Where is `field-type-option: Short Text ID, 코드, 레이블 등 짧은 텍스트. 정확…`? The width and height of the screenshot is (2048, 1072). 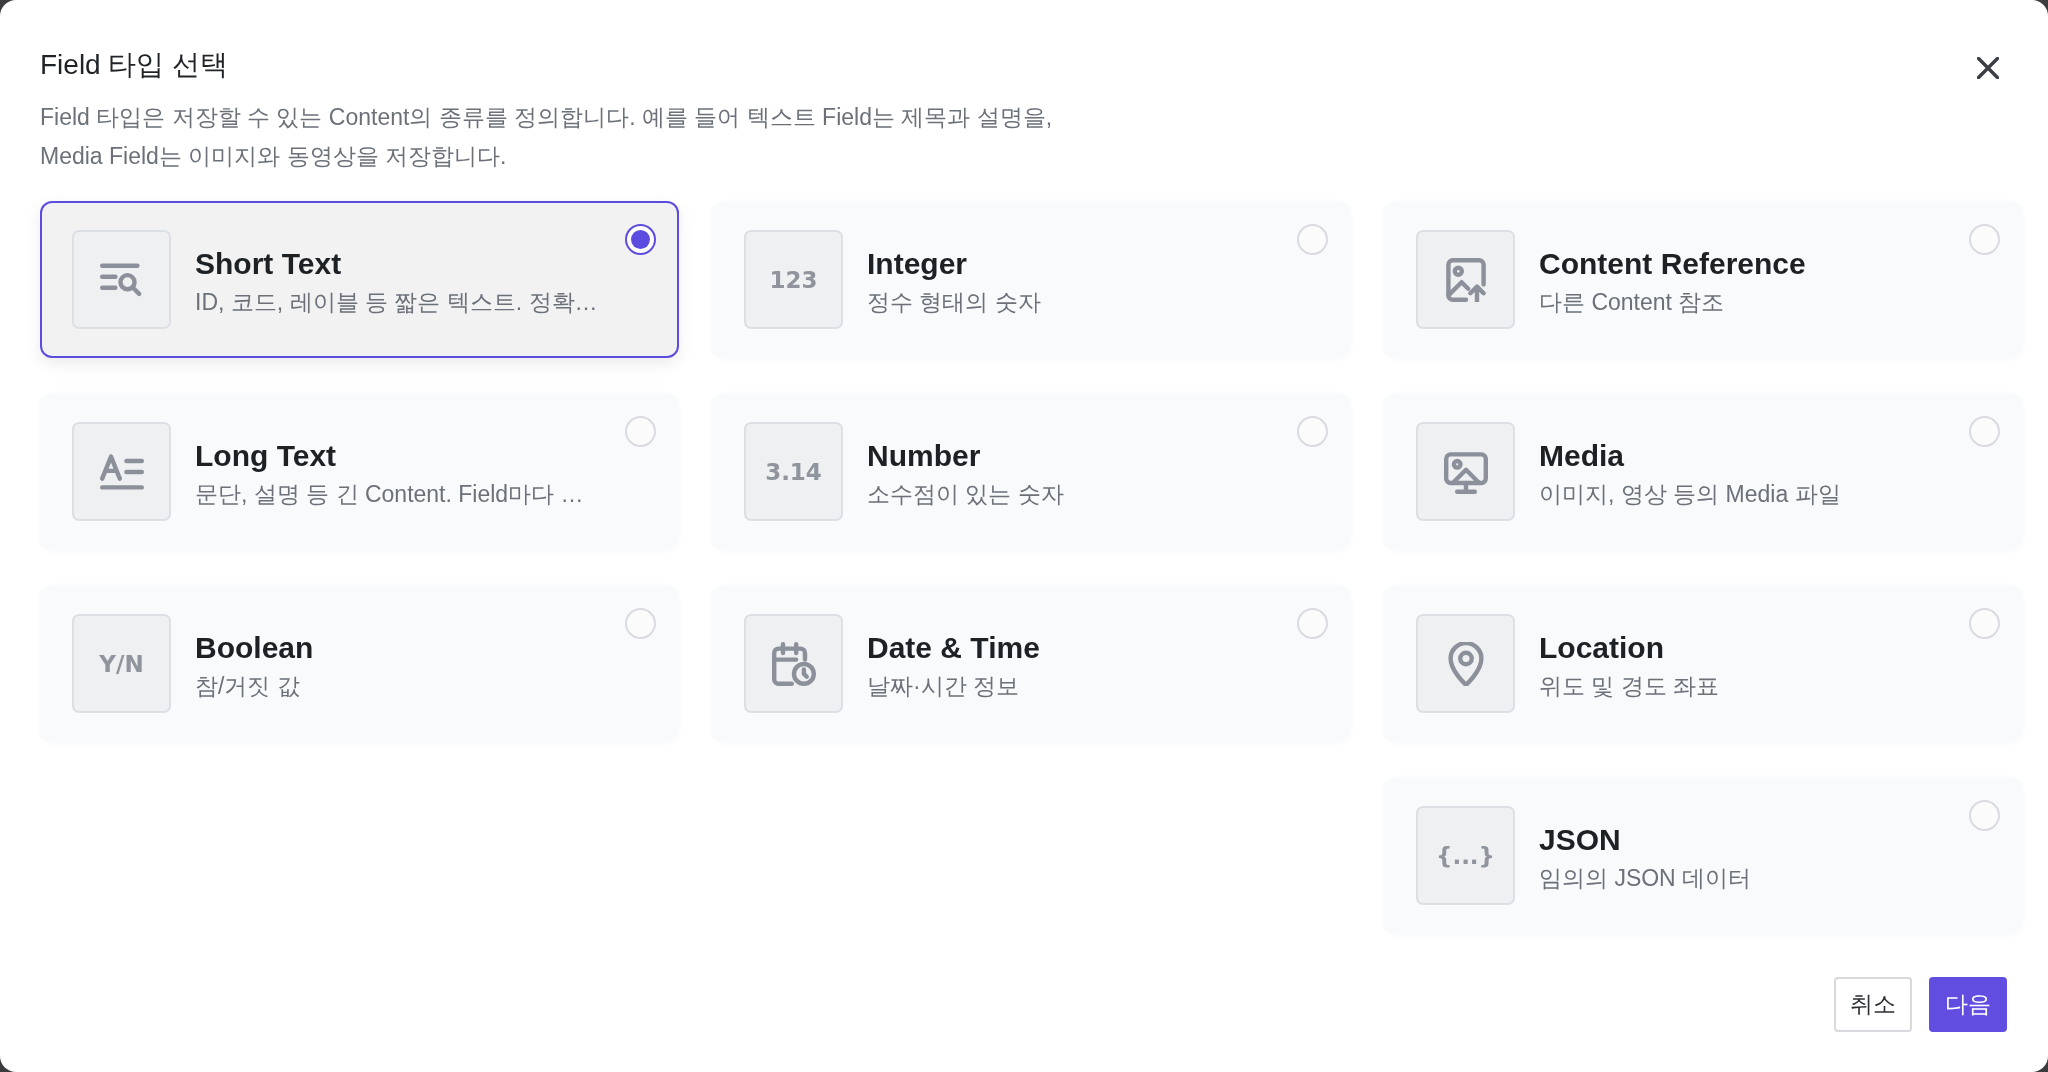 field-type-option: Short Text ID, 코드, 레이블 등 짧은 텍스트. 정확… is located at coordinates (359, 279).